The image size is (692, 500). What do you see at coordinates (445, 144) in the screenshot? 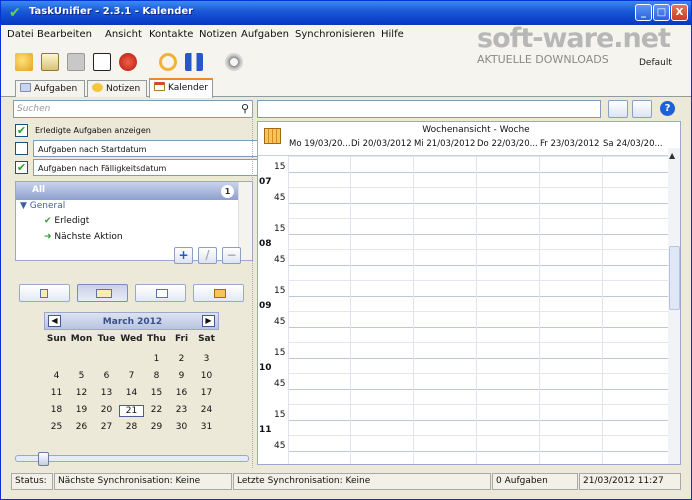
I see `day-header: Mi 21/03/2012` at bounding box center [445, 144].